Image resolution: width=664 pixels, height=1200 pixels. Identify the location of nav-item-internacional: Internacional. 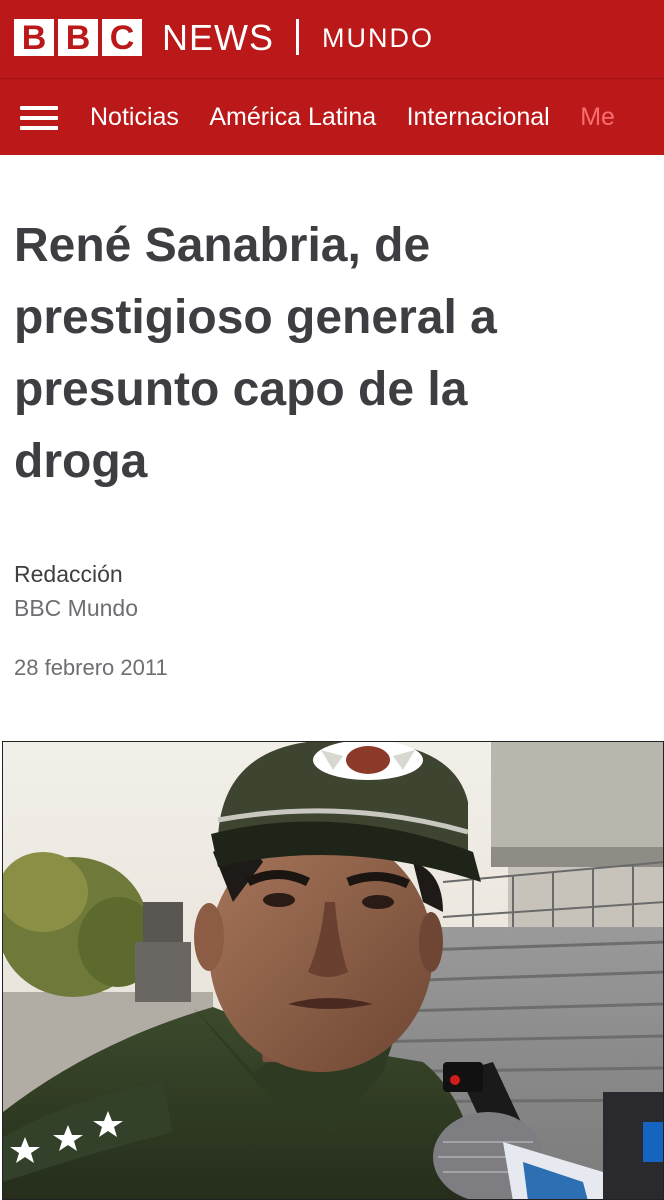
(478, 117).